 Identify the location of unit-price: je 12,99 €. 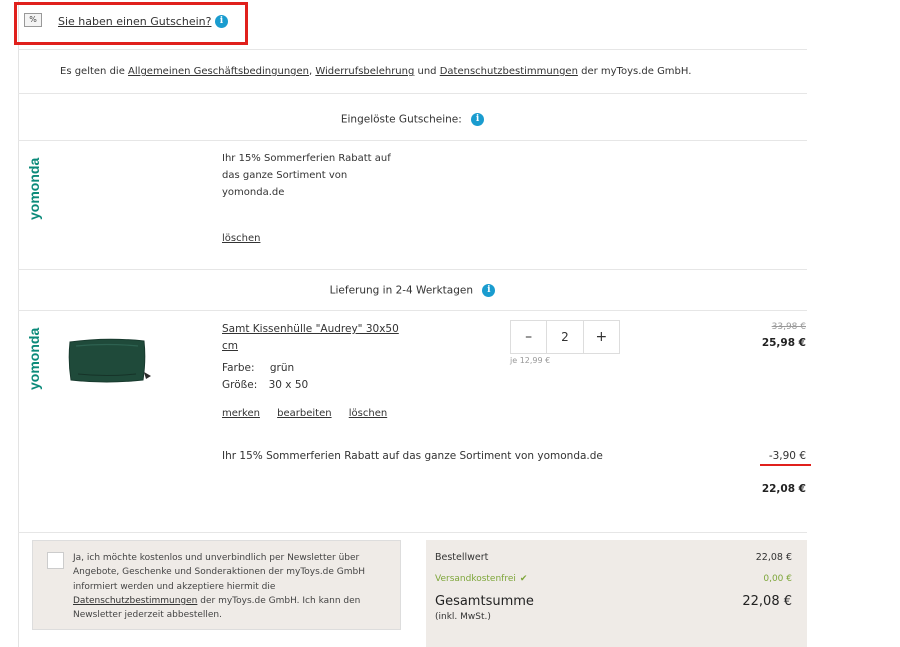
(530, 360).